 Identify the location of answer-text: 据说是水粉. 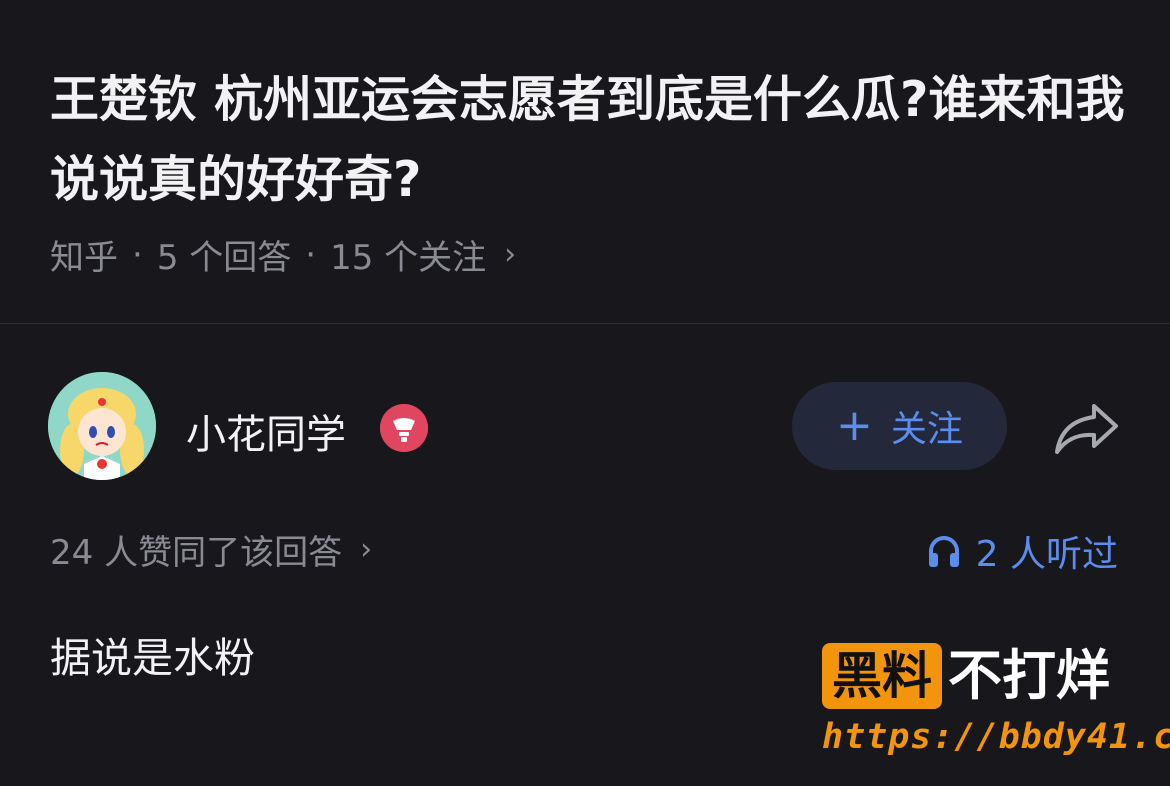
(152, 658).